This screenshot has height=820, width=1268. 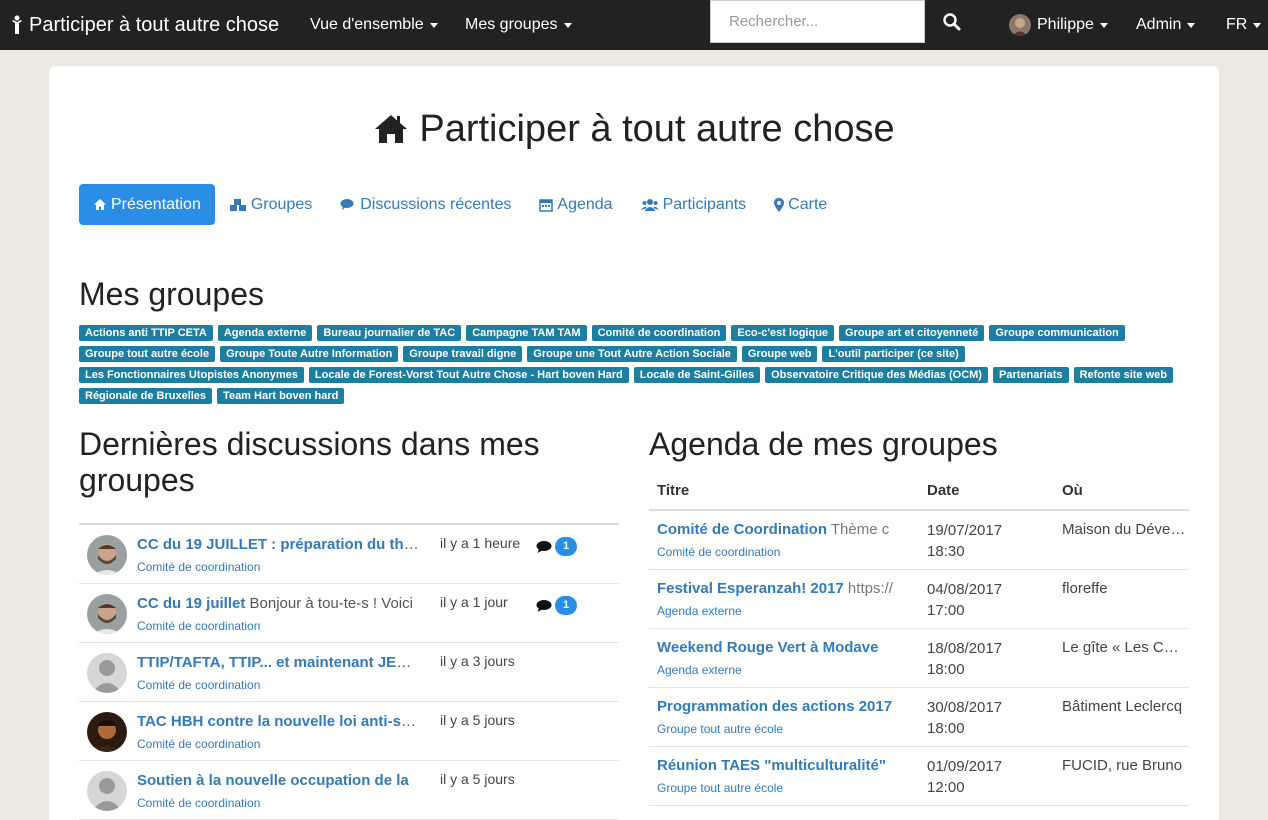 I want to click on group-tag: Groupe travail digne, so click(x=463, y=354).